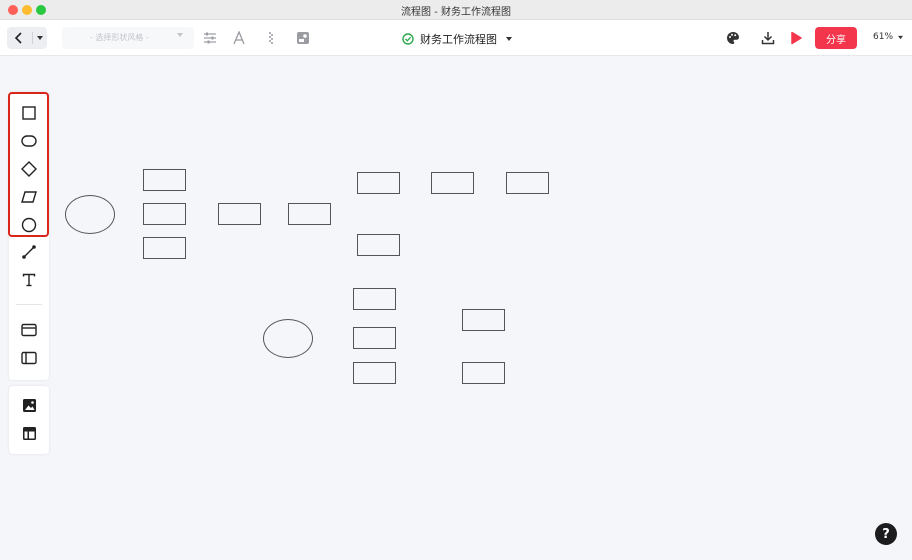 Image resolution: width=912 pixels, height=560 pixels. I want to click on chevron-left-icon, so click(18, 38).